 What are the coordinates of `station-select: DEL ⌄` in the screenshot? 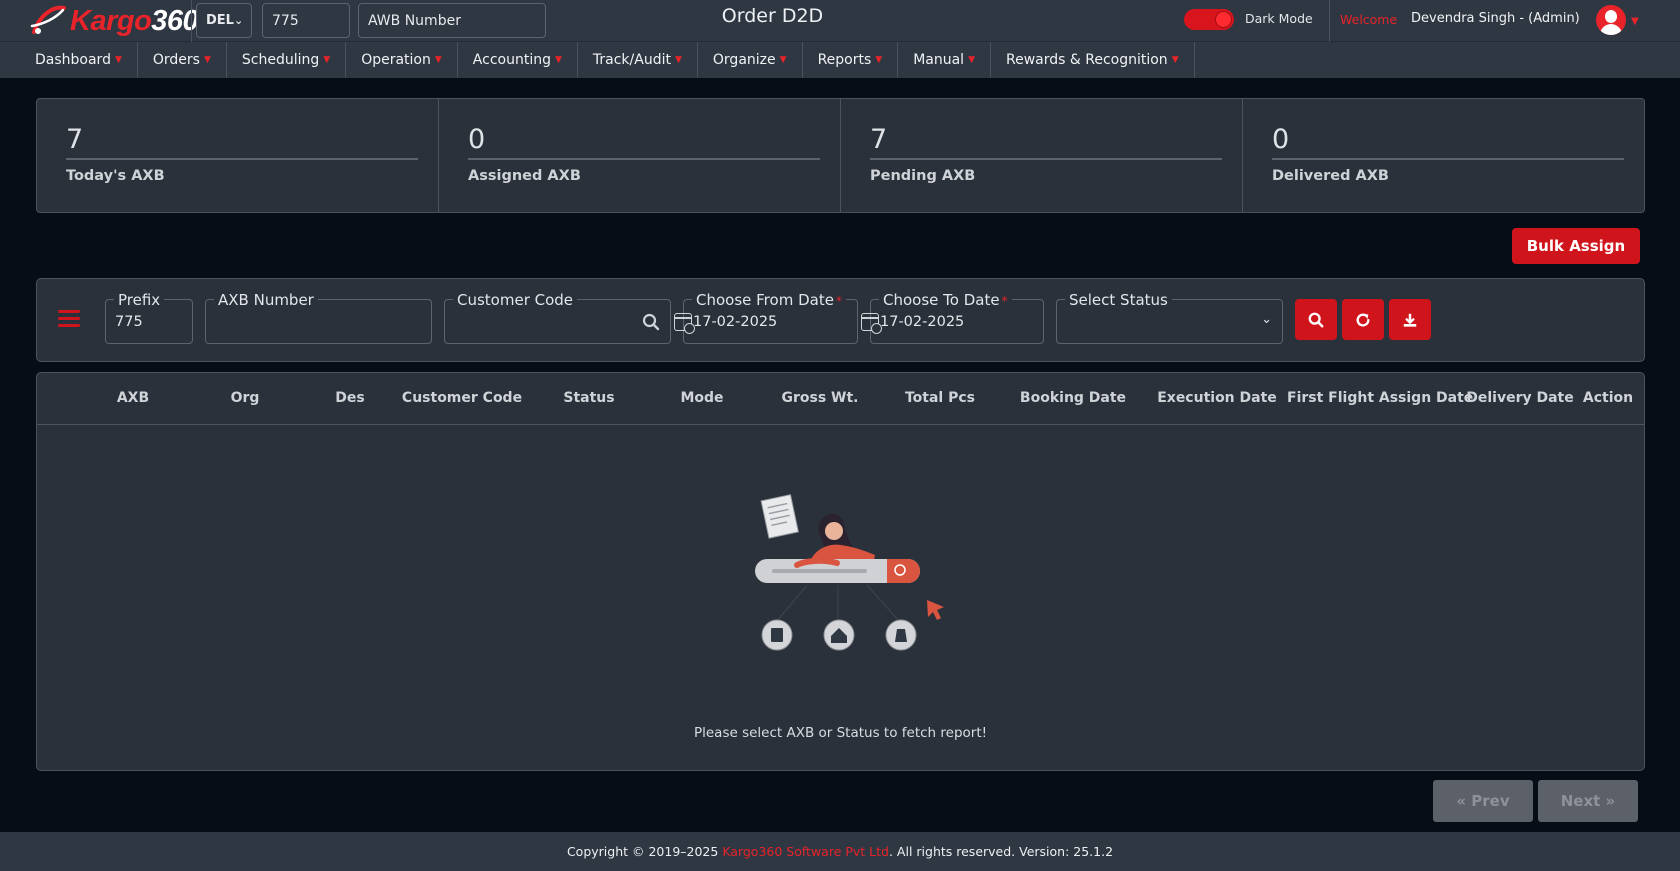 It's located at (224, 20).